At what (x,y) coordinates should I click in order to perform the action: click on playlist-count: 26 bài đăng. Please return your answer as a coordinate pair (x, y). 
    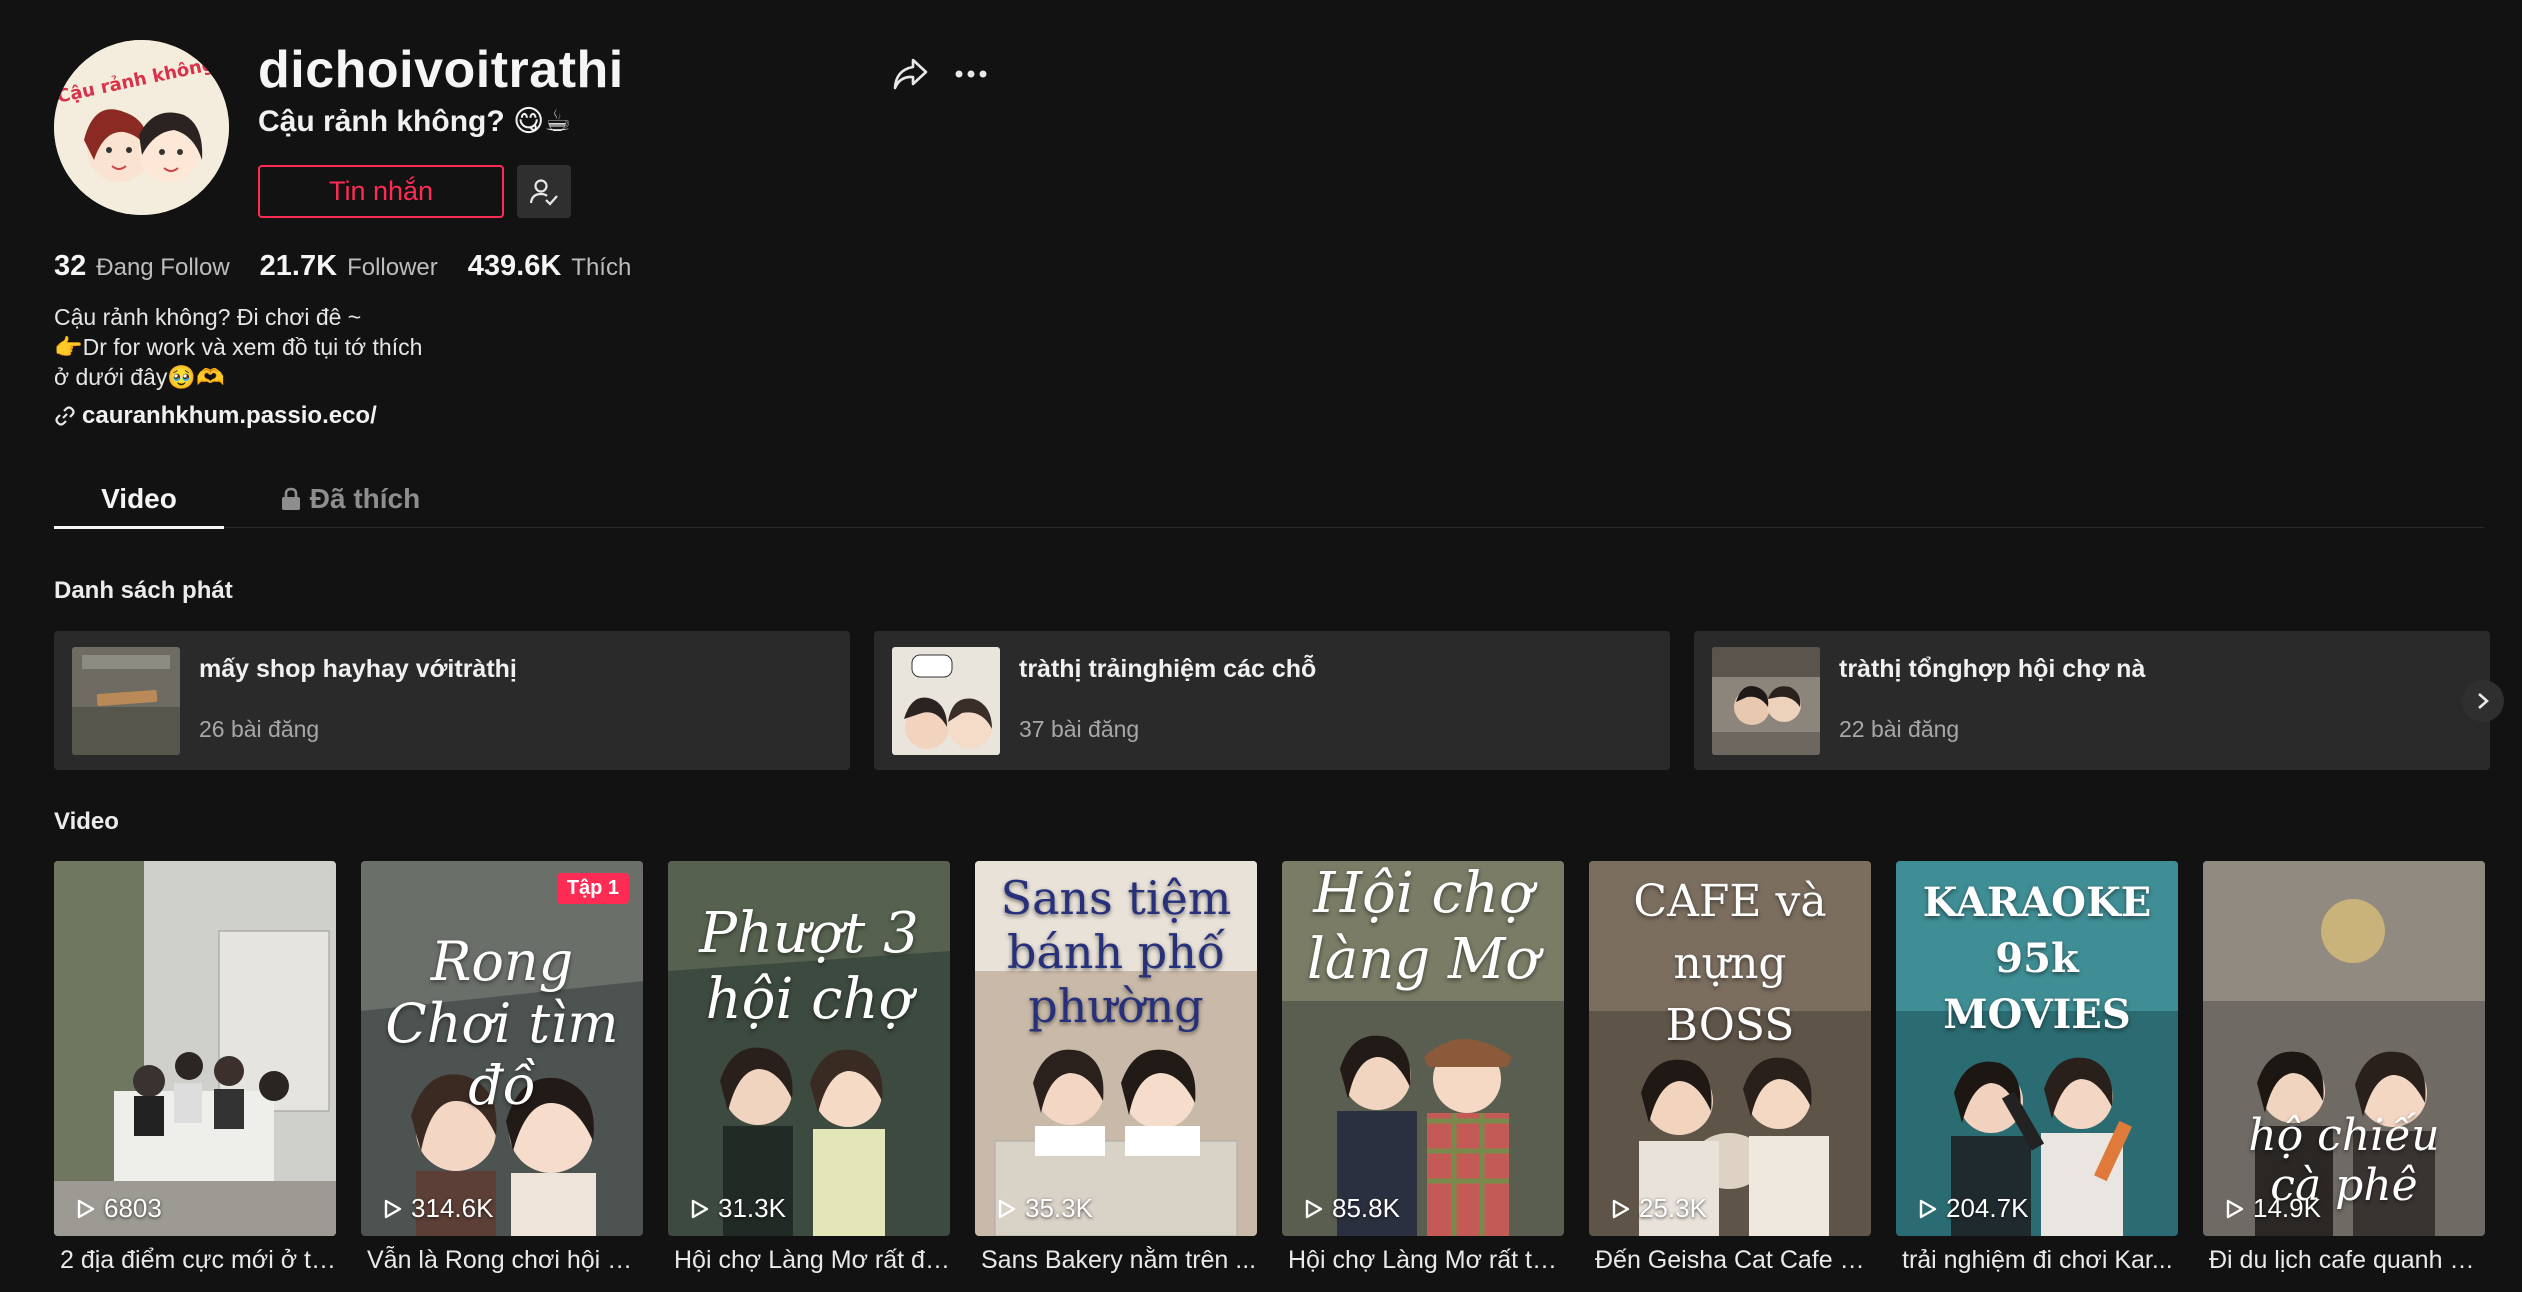
    Looking at the image, I should click on (259, 729).